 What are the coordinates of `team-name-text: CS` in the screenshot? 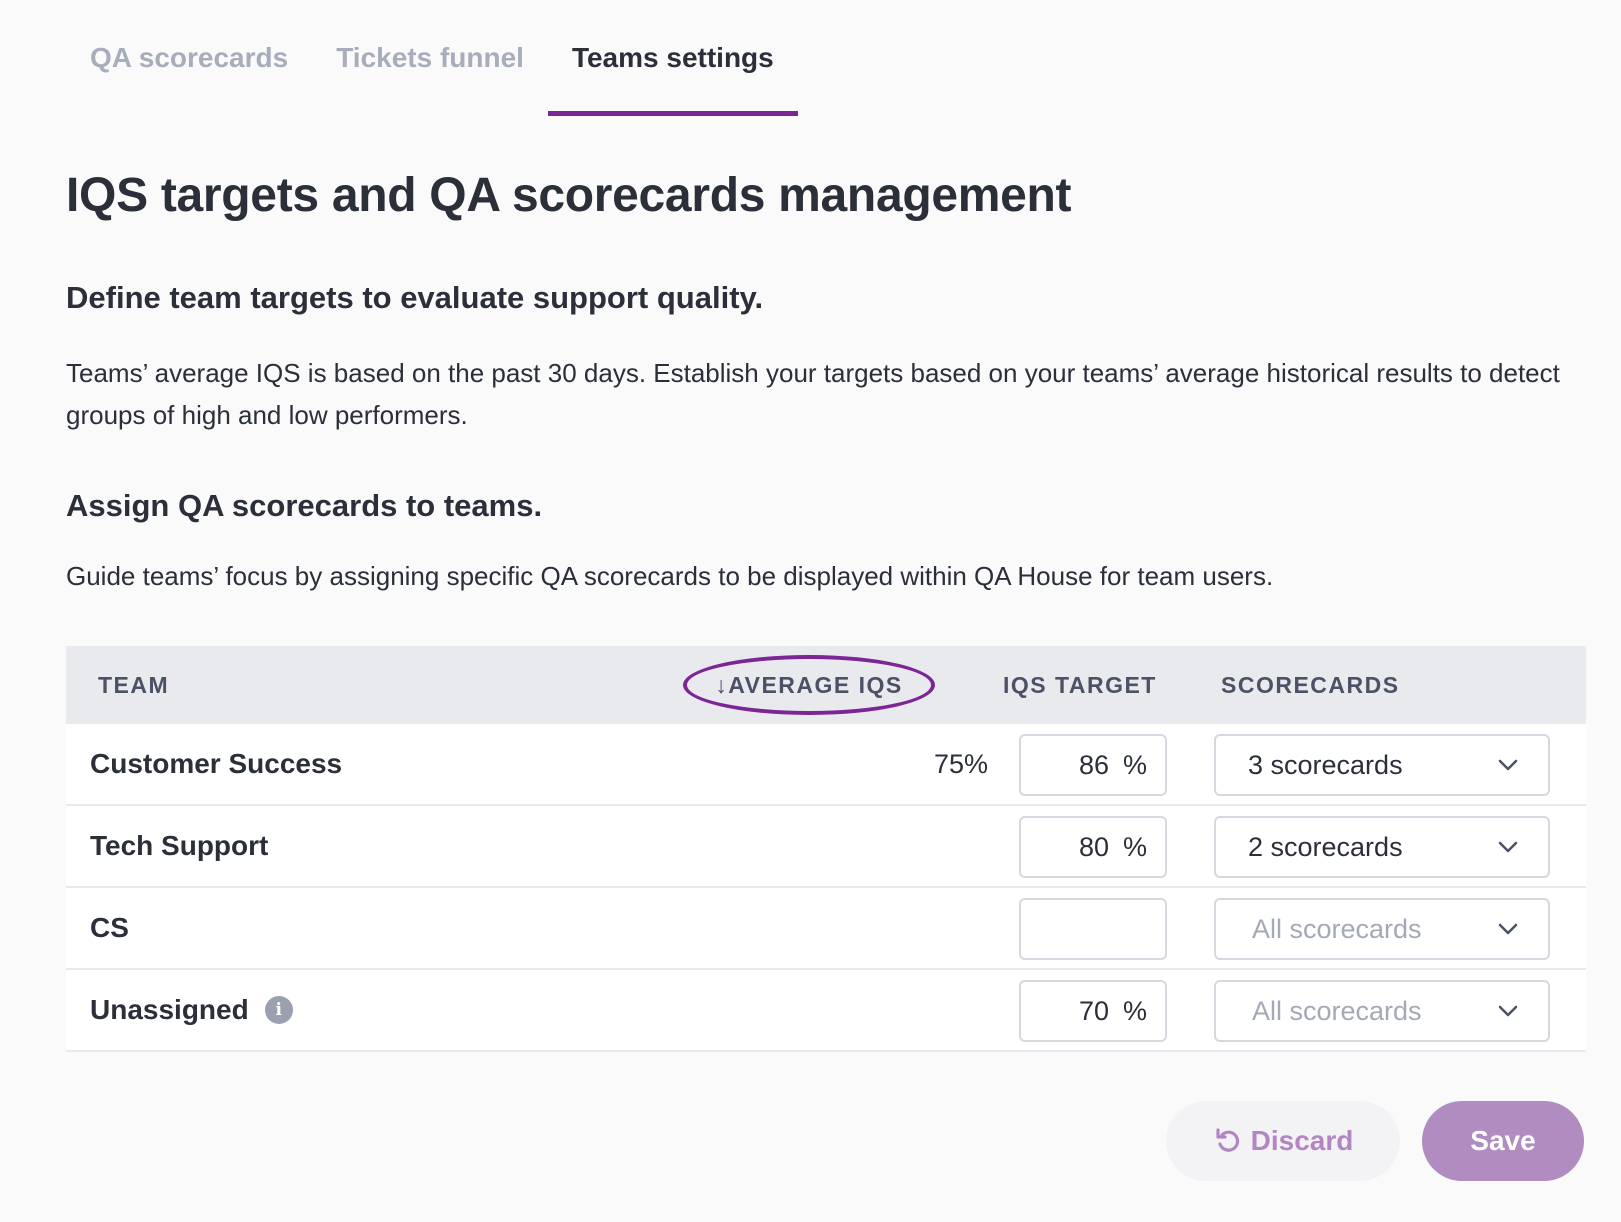 It's located at (109, 927).